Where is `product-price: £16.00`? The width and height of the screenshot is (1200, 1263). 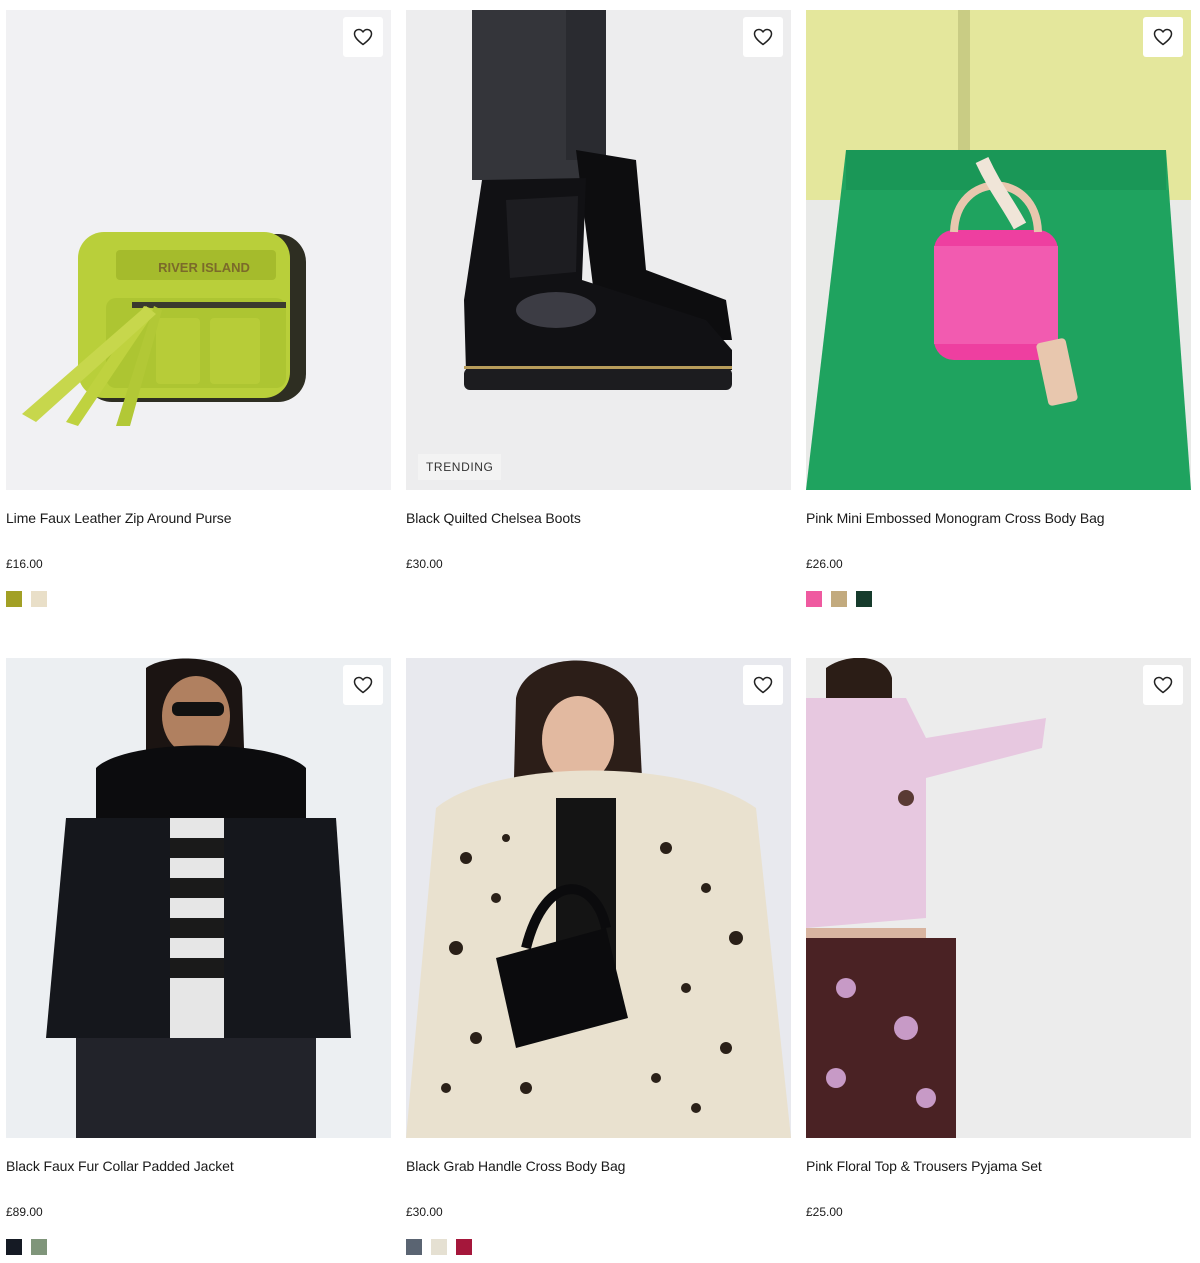 product-price: £16.00 is located at coordinates (24, 564).